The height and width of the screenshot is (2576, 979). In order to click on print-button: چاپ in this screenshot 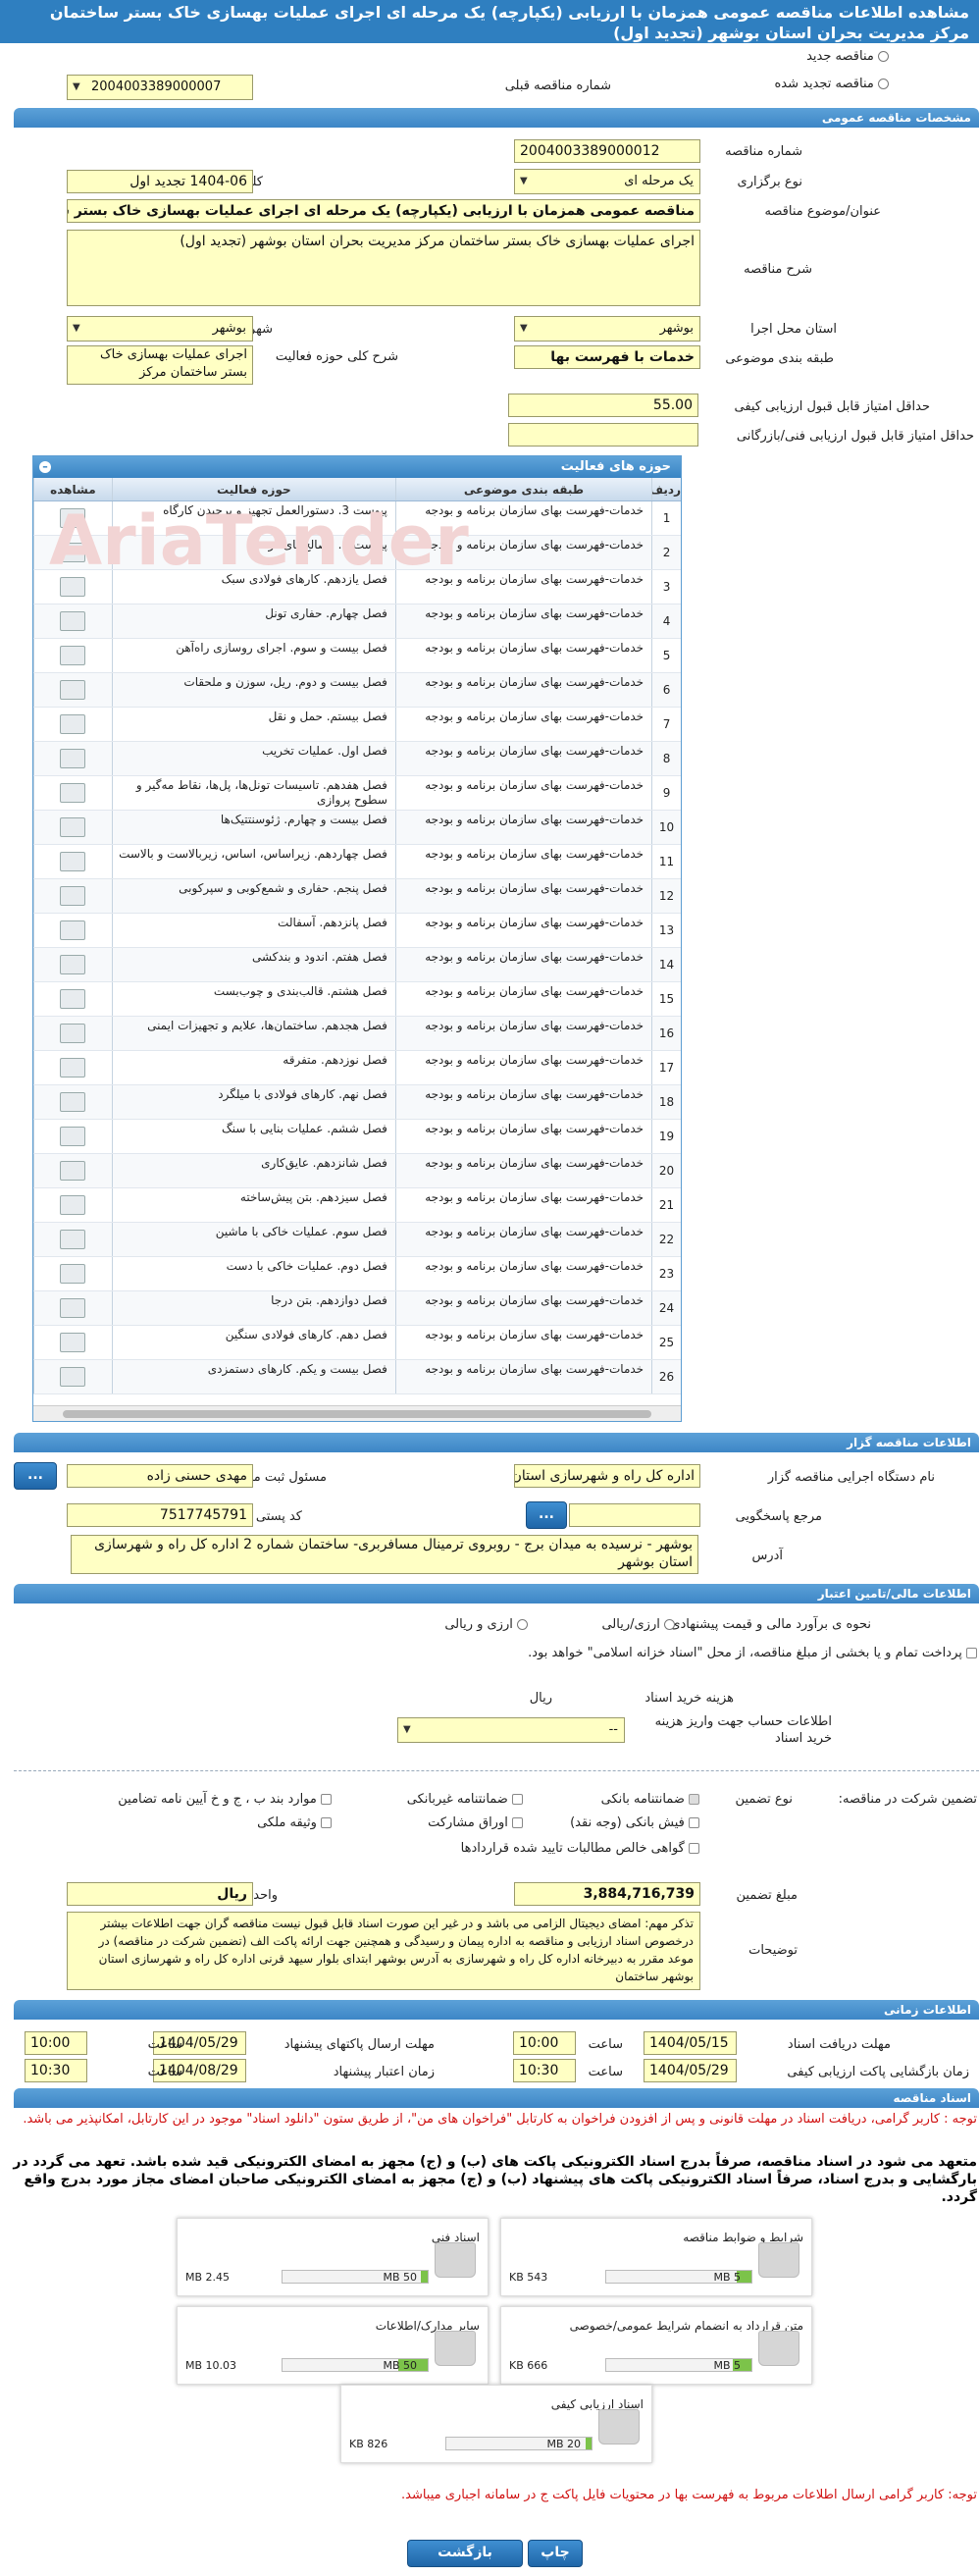, I will do `click(556, 2553)`.